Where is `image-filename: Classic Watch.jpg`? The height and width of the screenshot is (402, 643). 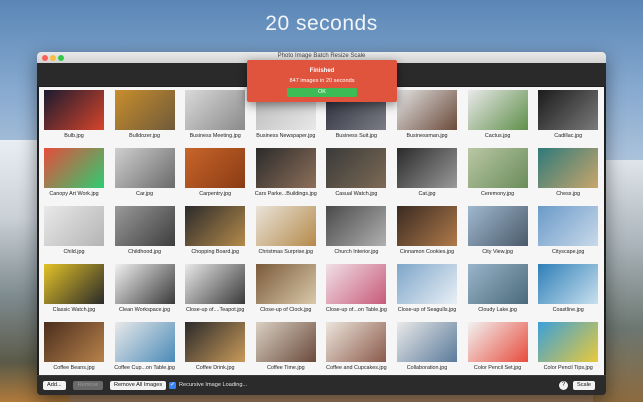 image-filename: Classic Watch.jpg is located at coordinates (74, 310).